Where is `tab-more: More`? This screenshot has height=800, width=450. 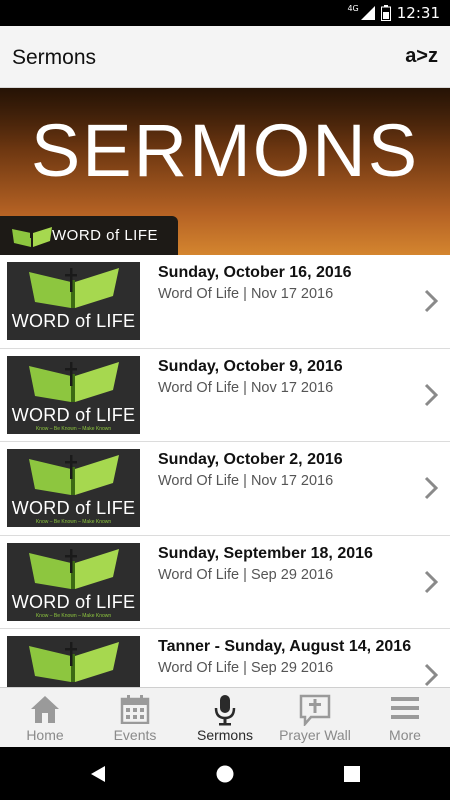 tab-more: More is located at coordinates (405, 717).